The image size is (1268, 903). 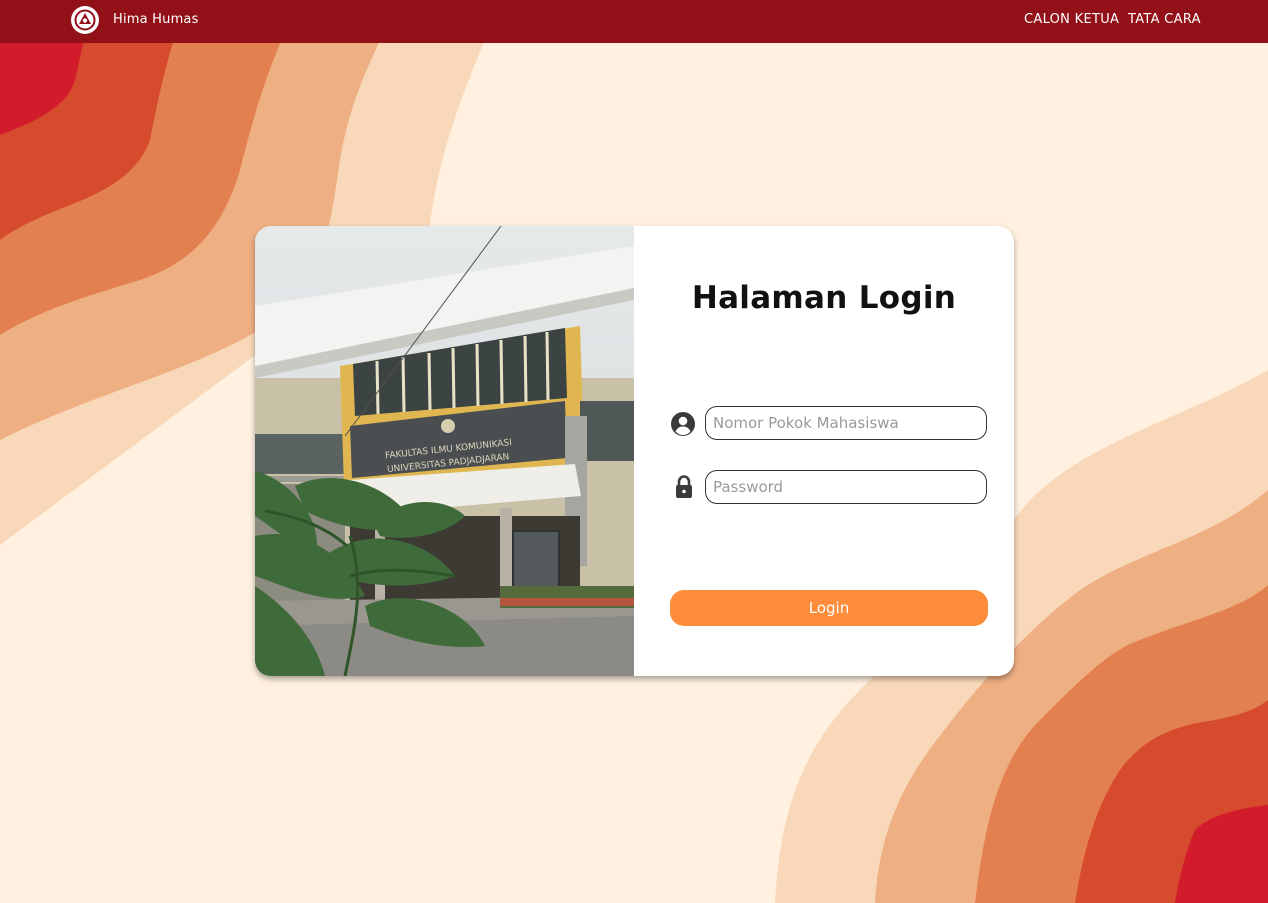 What do you see at coordinates (1164, 19) in the screenshot?
I see `nav-link-tata-cara: TATA CARA` at bounding box center [1164, 19].